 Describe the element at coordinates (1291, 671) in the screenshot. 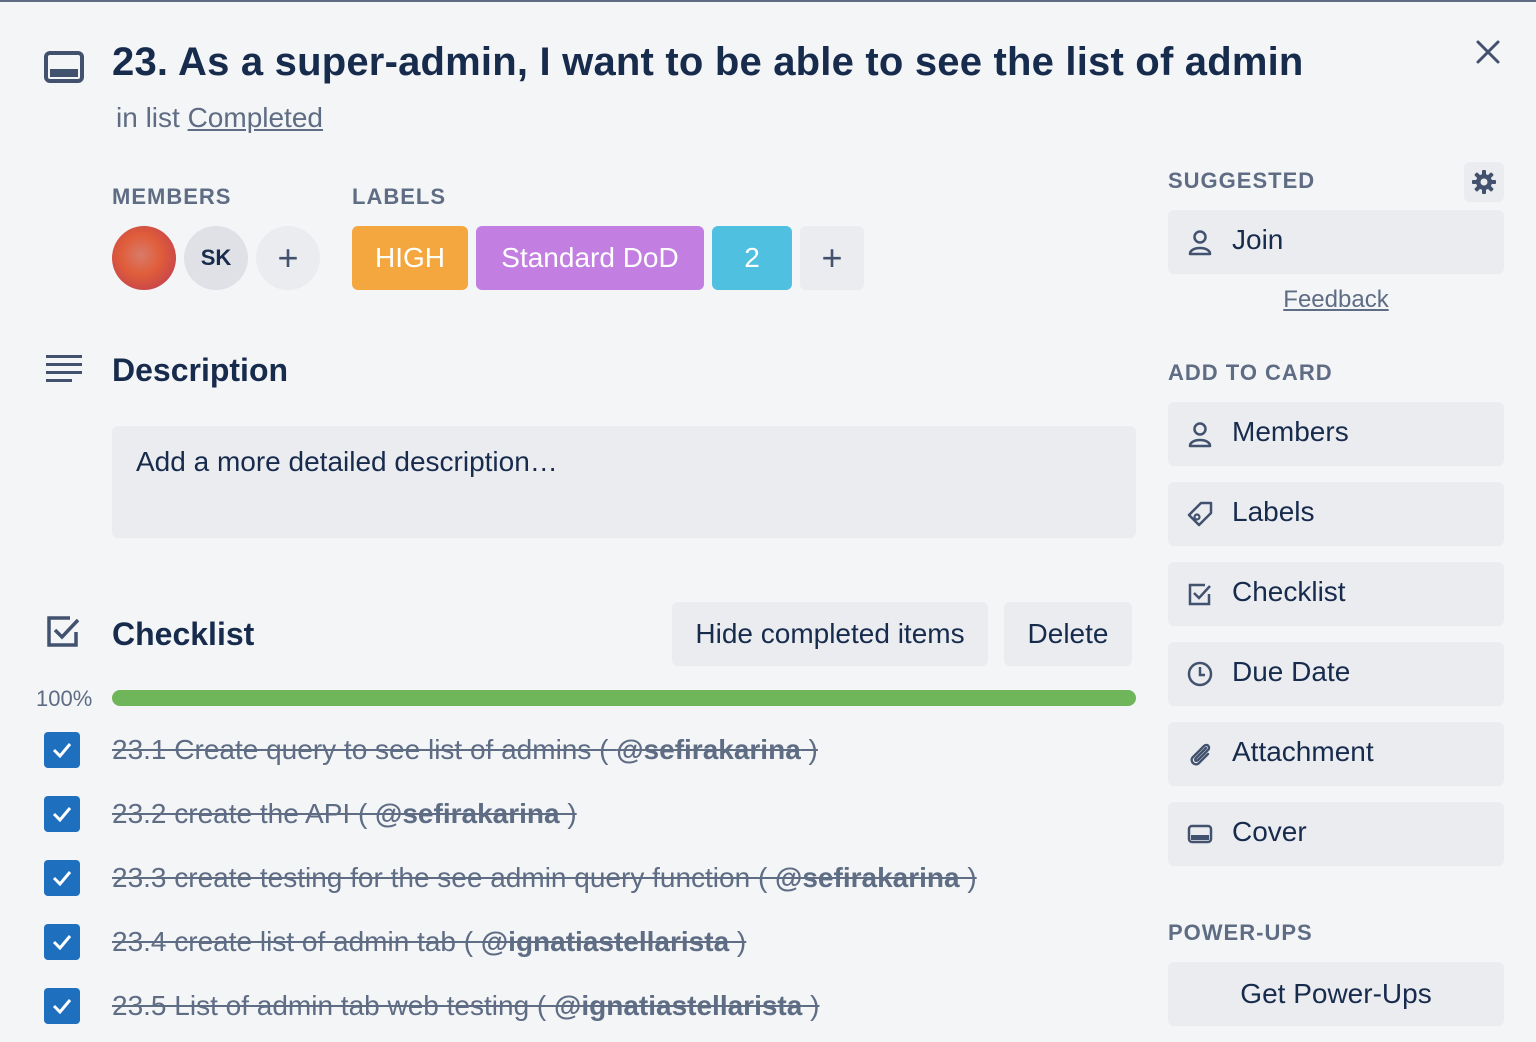

I see `due-date-label: Due Date` at that location.